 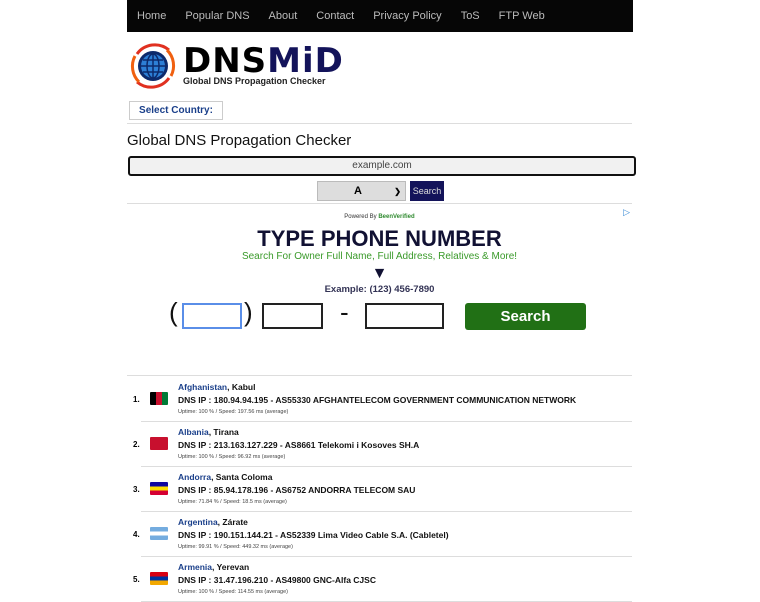 What do you see at coordinates (522, 16) in the screenshot?
I see `nav-ftp-web: FTP Web` at bounding box center [522, 16].